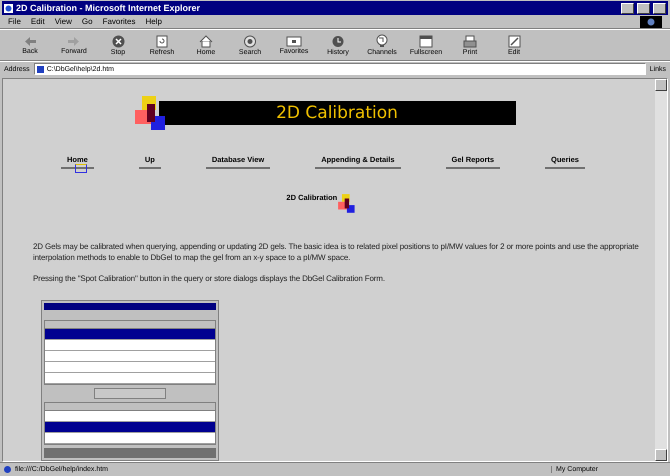  Describe the element at coordinates (643, 8) in the screenshot. I see `maximize-icon` at that location.